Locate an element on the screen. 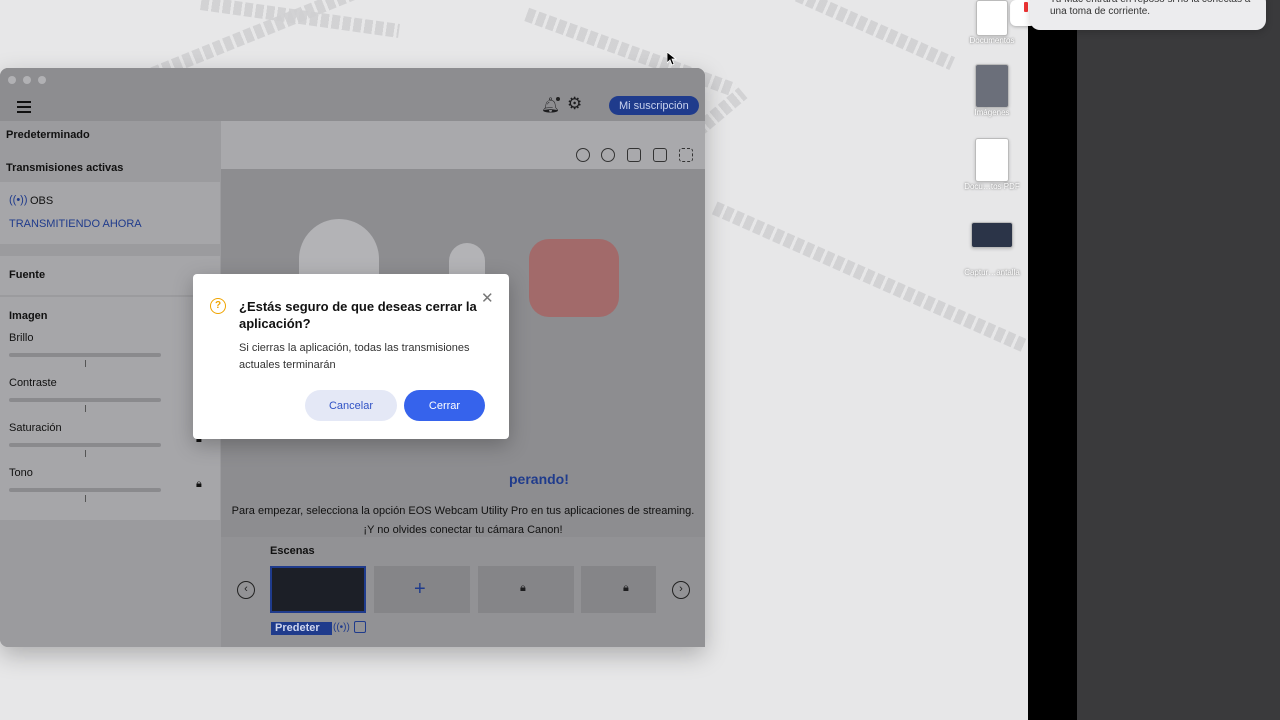 The image size is (1280, 720). confirm-close-button: Cerrar is located at coordinates (444, 405).